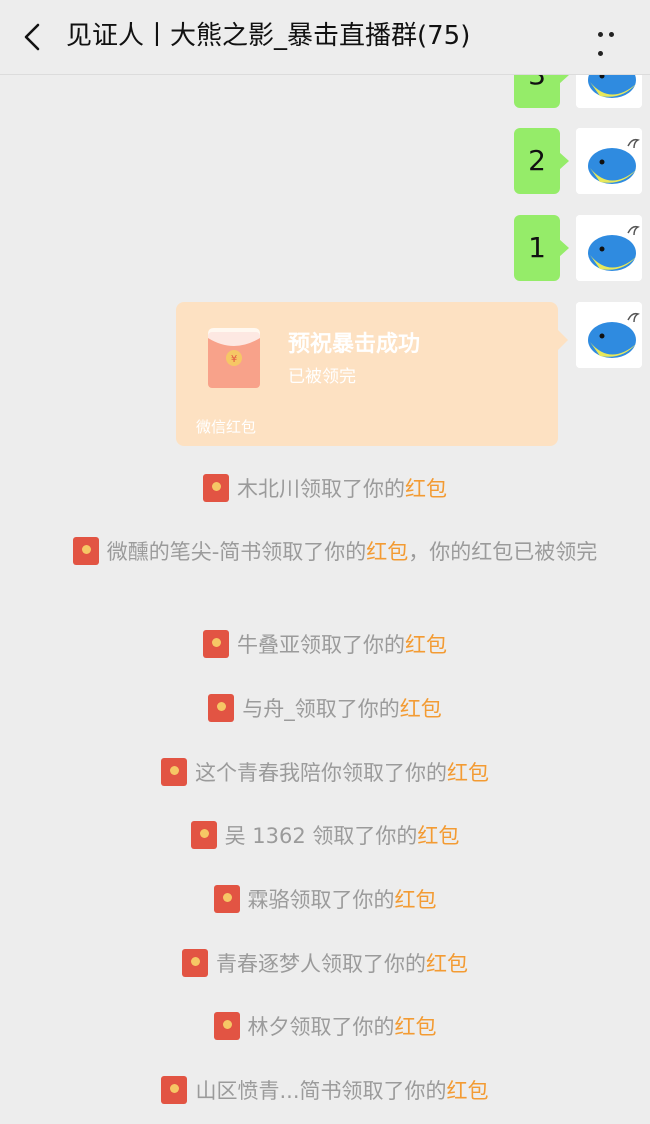  Describe the element at coordinates (236, 552) in the screenshot. I see `notice-text: 微醺的笔尖-简书领取了你的` at that location.